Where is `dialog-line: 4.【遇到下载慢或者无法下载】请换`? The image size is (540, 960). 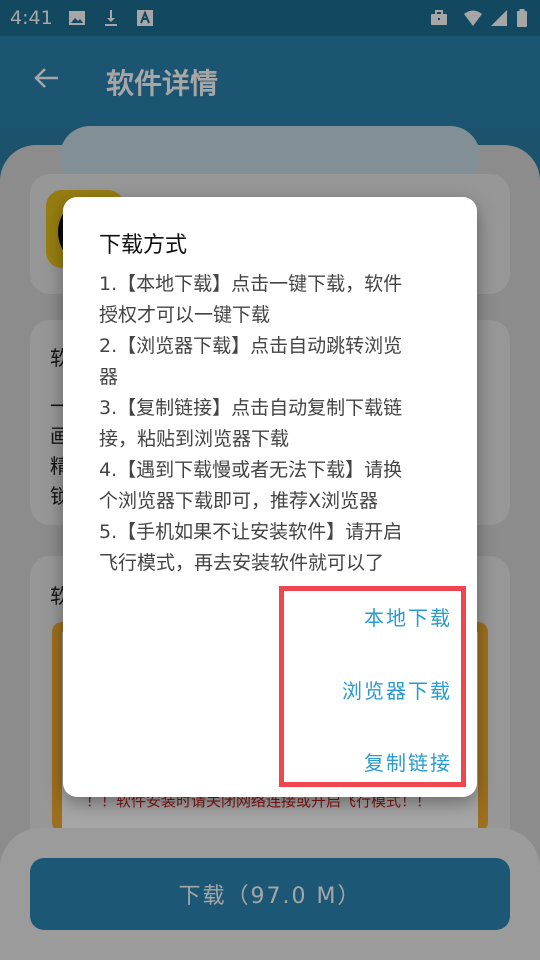 dialog-line: 4.【遇到下载慢或者无法下载】请换 is located at coordinates (251, 470).